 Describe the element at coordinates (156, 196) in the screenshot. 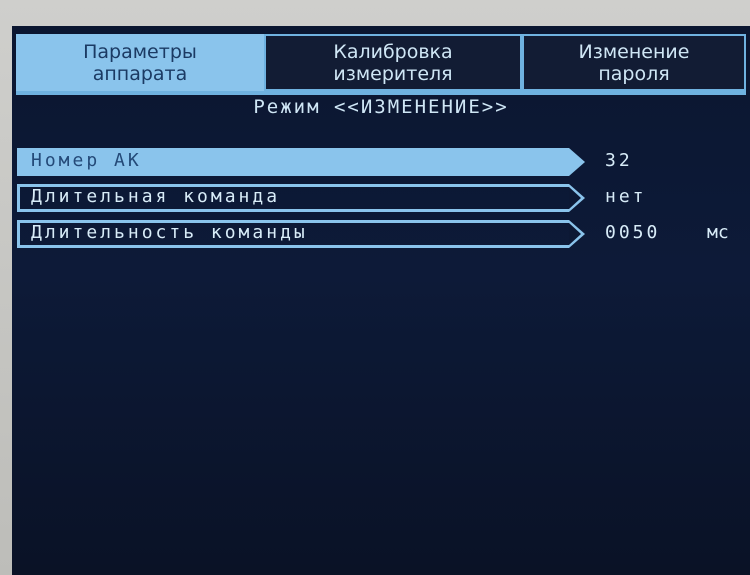

I see `param-label-long-command: Длительная команда` at that location.